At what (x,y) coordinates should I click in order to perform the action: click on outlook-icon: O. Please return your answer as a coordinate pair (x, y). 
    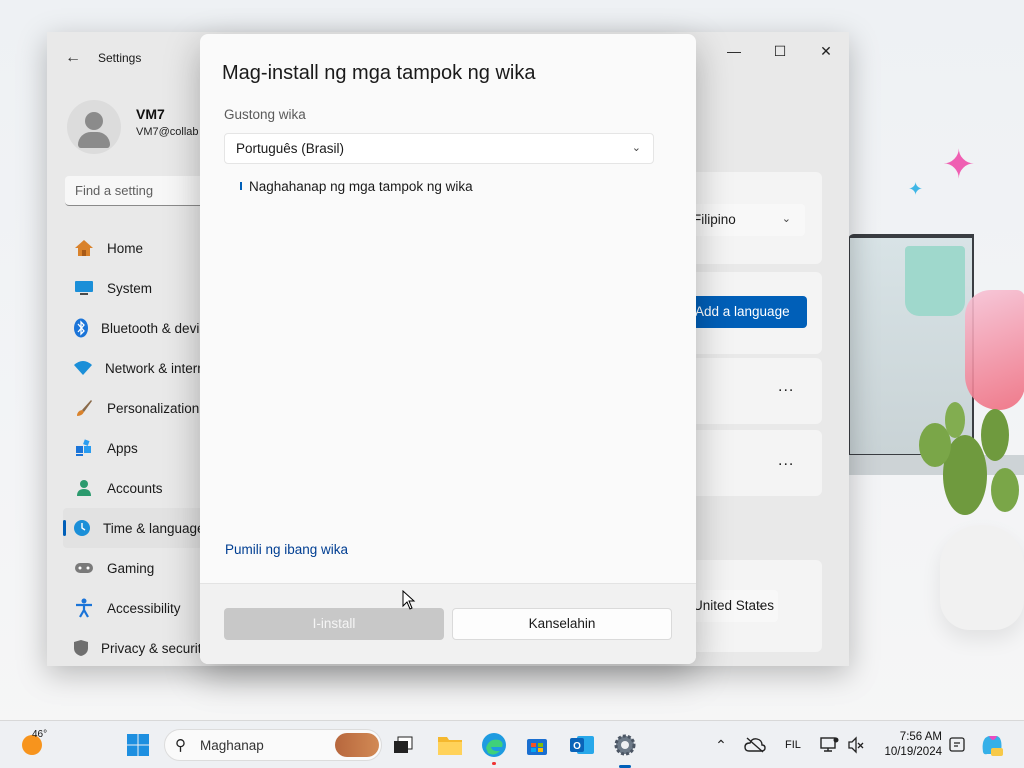
    Looking at the image, I should click on (582, 745).